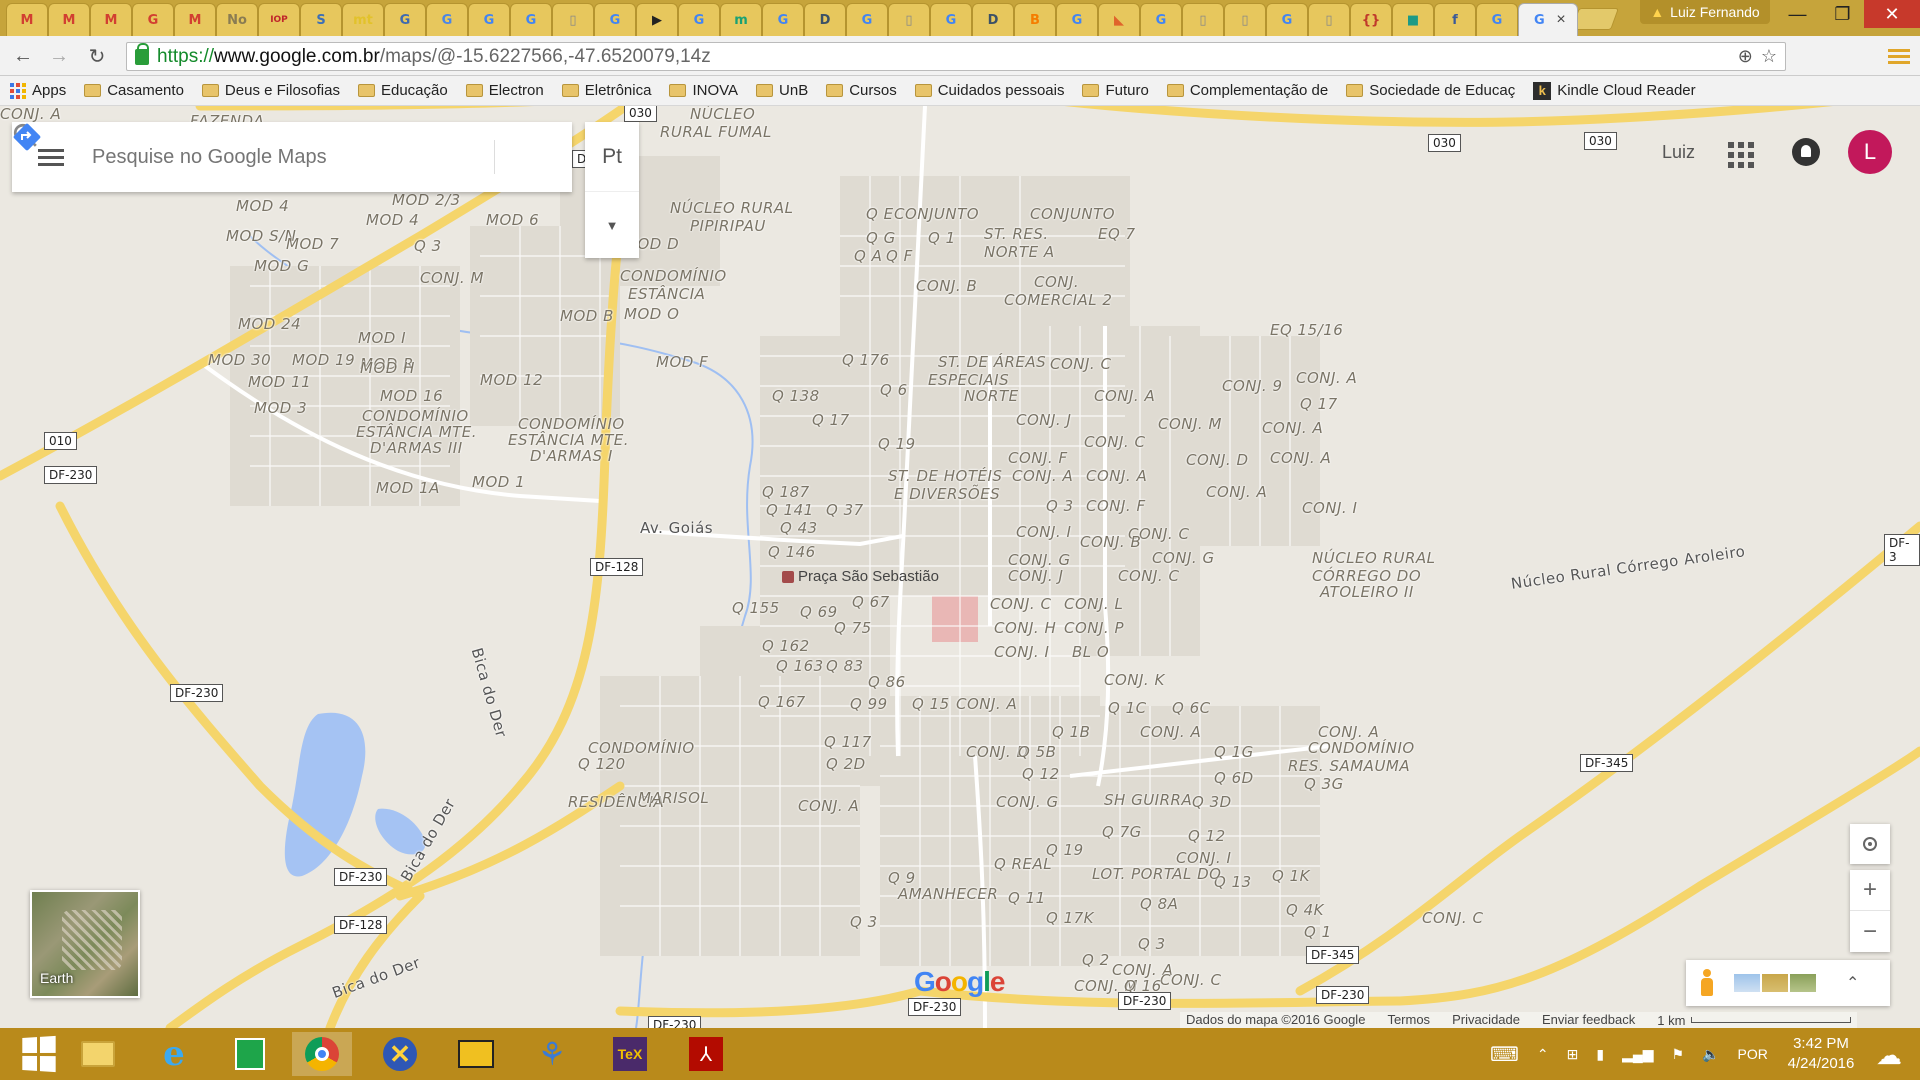 This screenshot has width=1920, height=1080. What do you see at coordinates (1504, 1054) in the screenshot?
I see `keyboard-icon: ⌨` at bounding box center [1504, 1054].